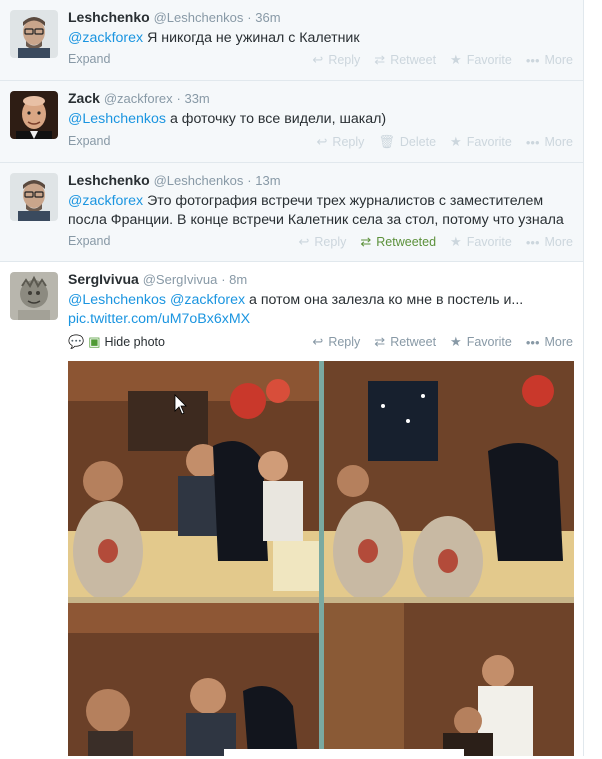 Image resolution: width=602 pixels, height=759 pixels. Describe the element at coordinates (159, 319) in the screenshot. I see `photo-link: pic.twitter.com/uM7oBx6xMX` at that location.